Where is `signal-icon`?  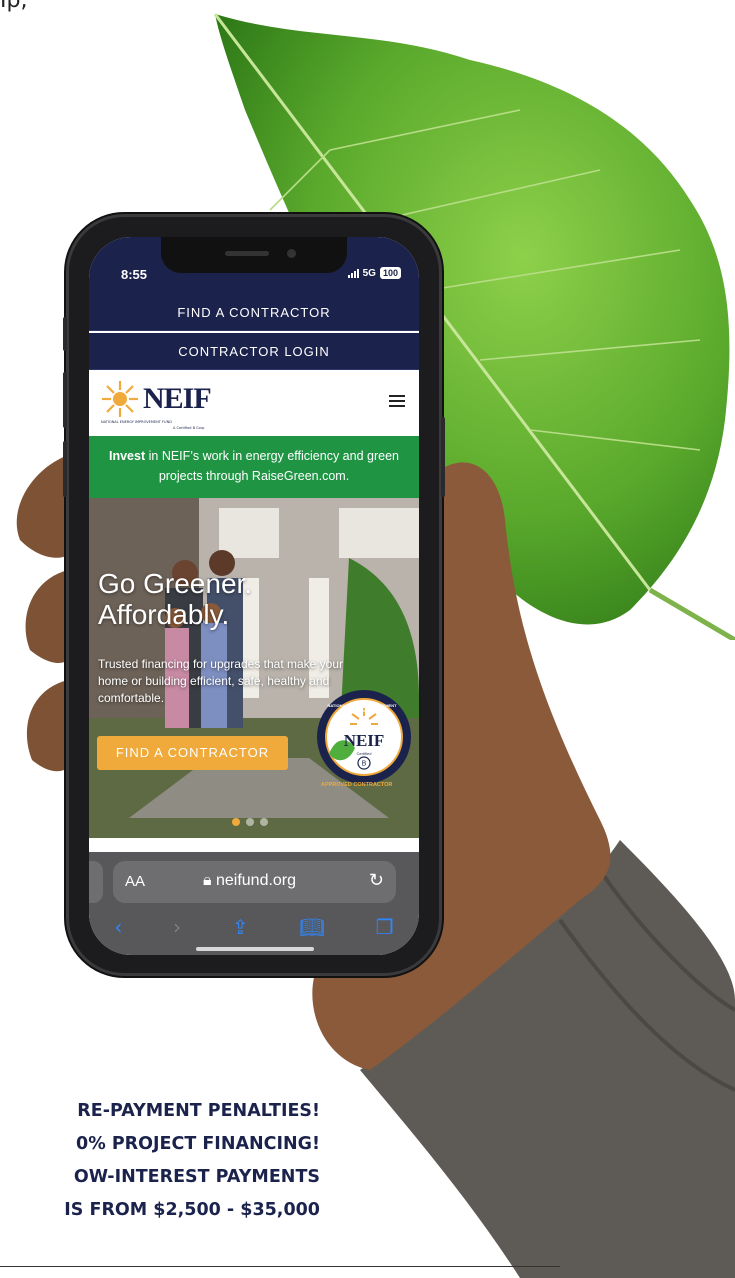 signal-icon is located at coordinates (353, 273).